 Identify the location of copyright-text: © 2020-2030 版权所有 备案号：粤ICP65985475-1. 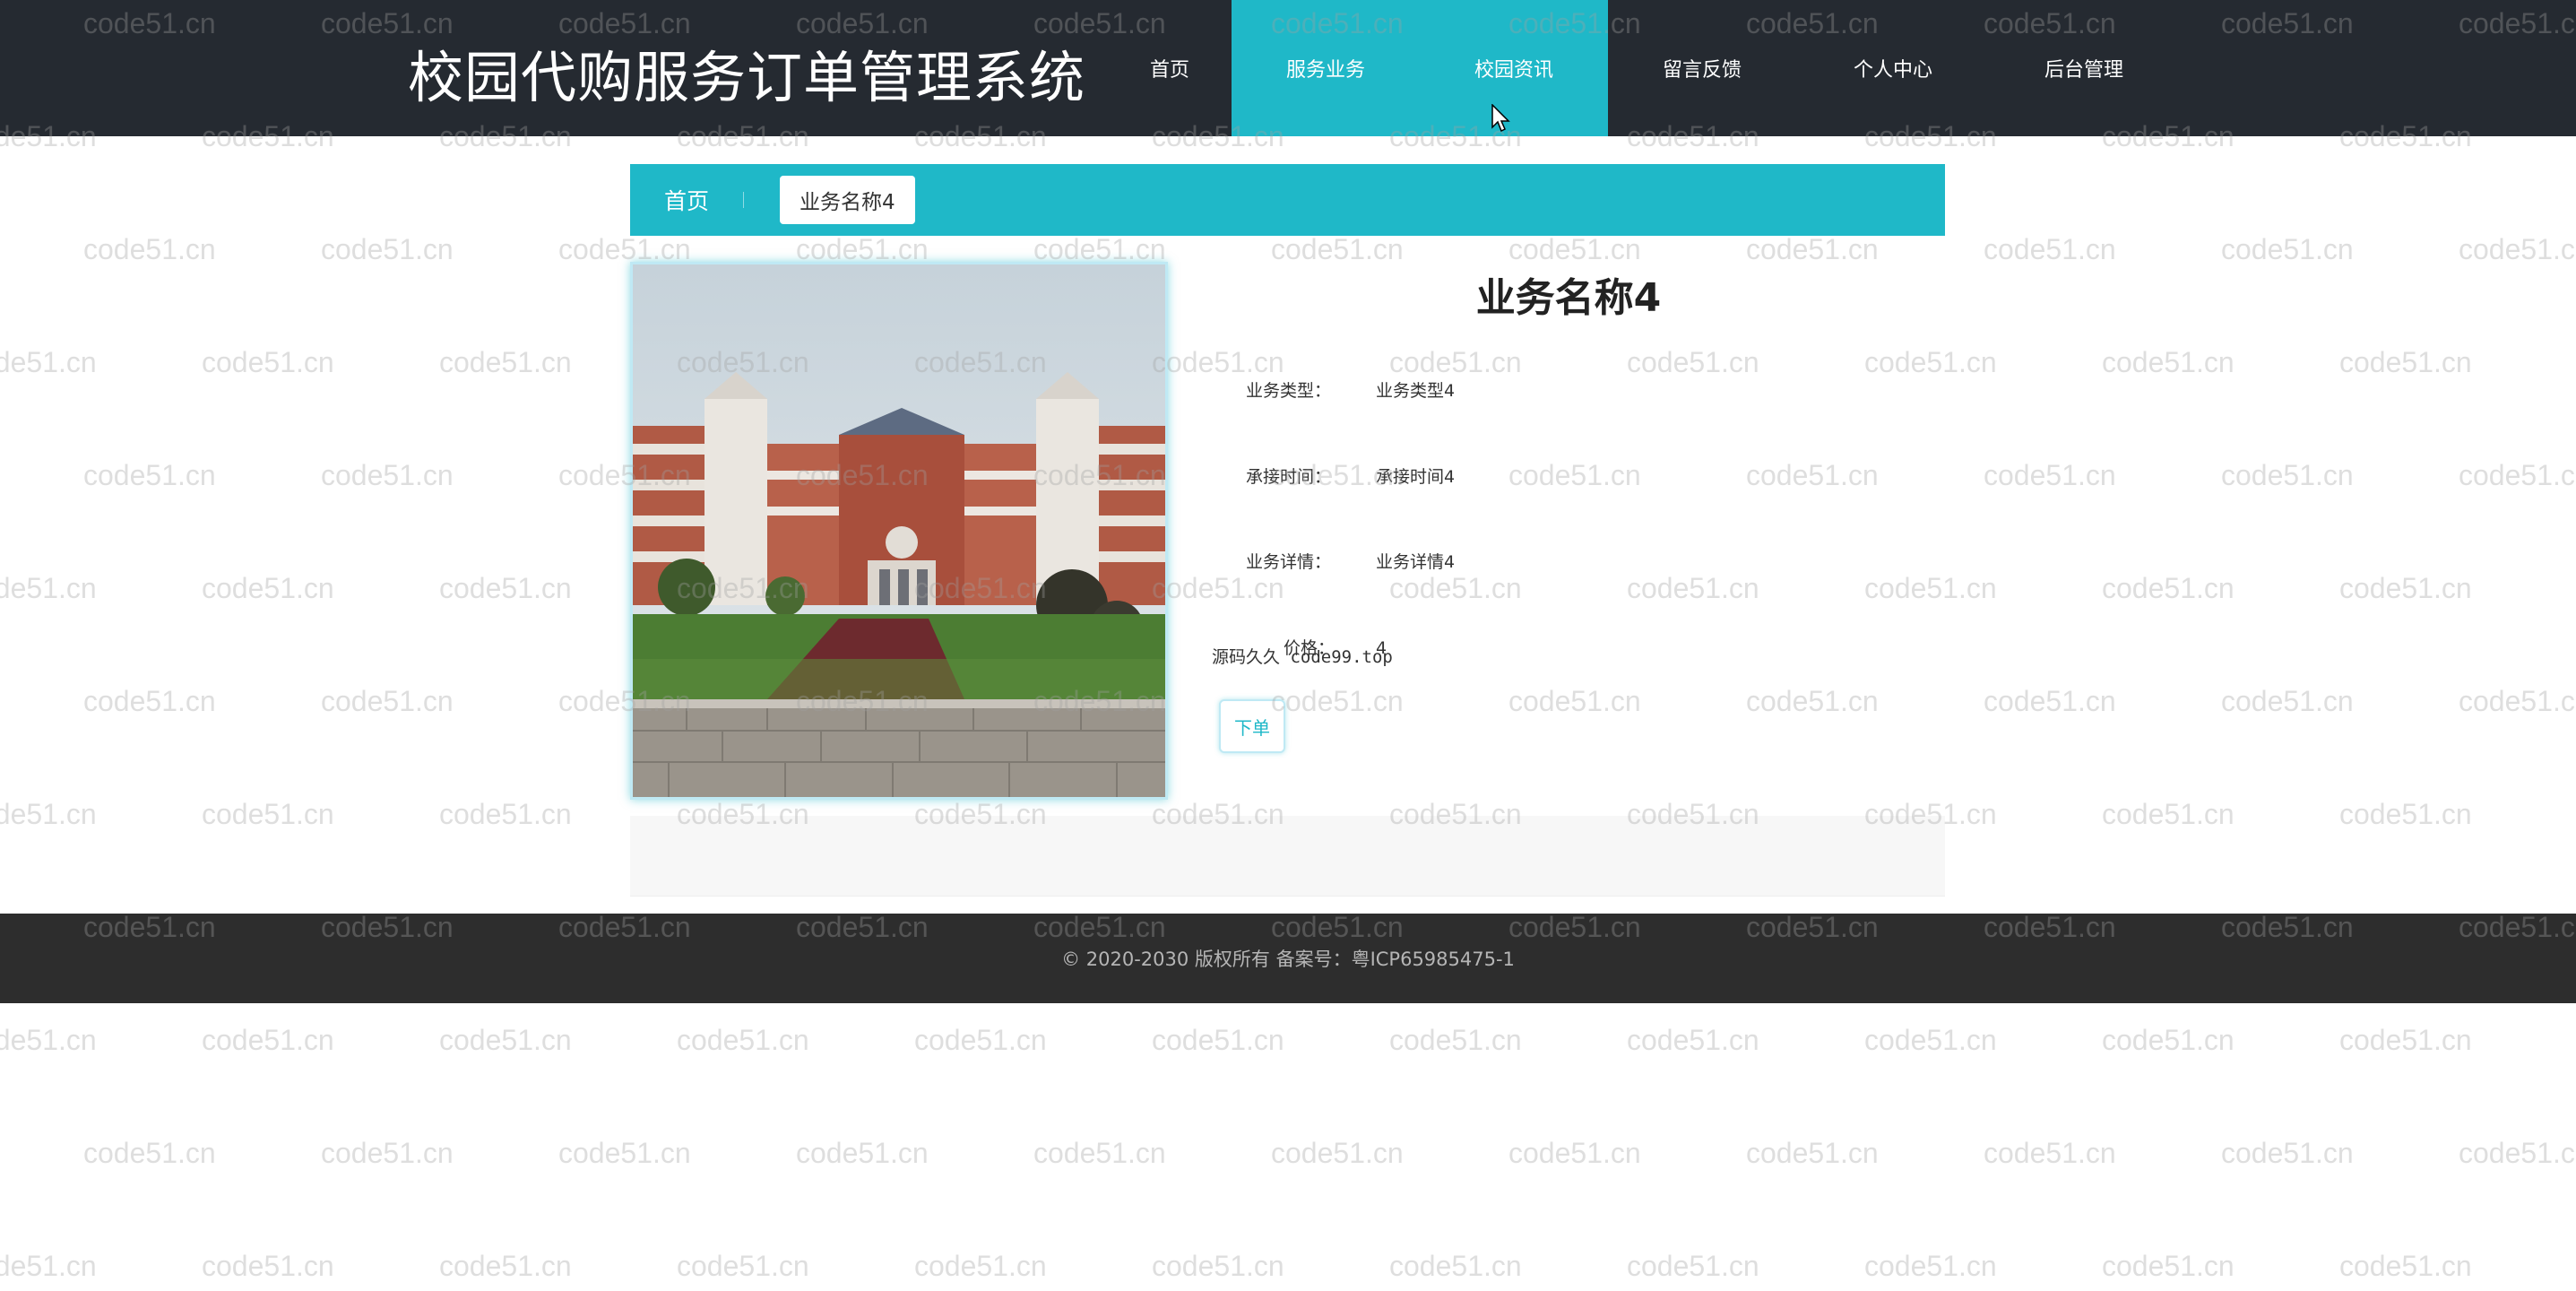
(1288, 960).